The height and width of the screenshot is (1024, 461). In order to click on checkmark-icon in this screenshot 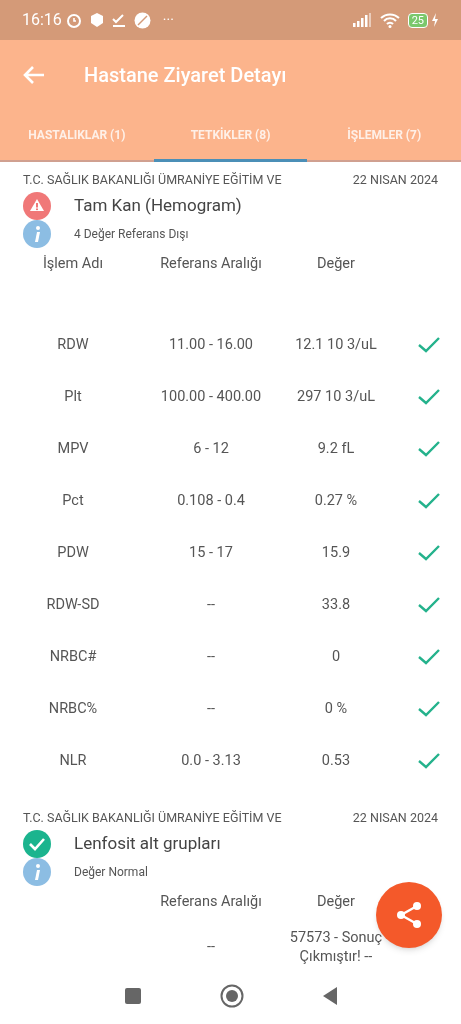, I will do `click(118, 20)`.